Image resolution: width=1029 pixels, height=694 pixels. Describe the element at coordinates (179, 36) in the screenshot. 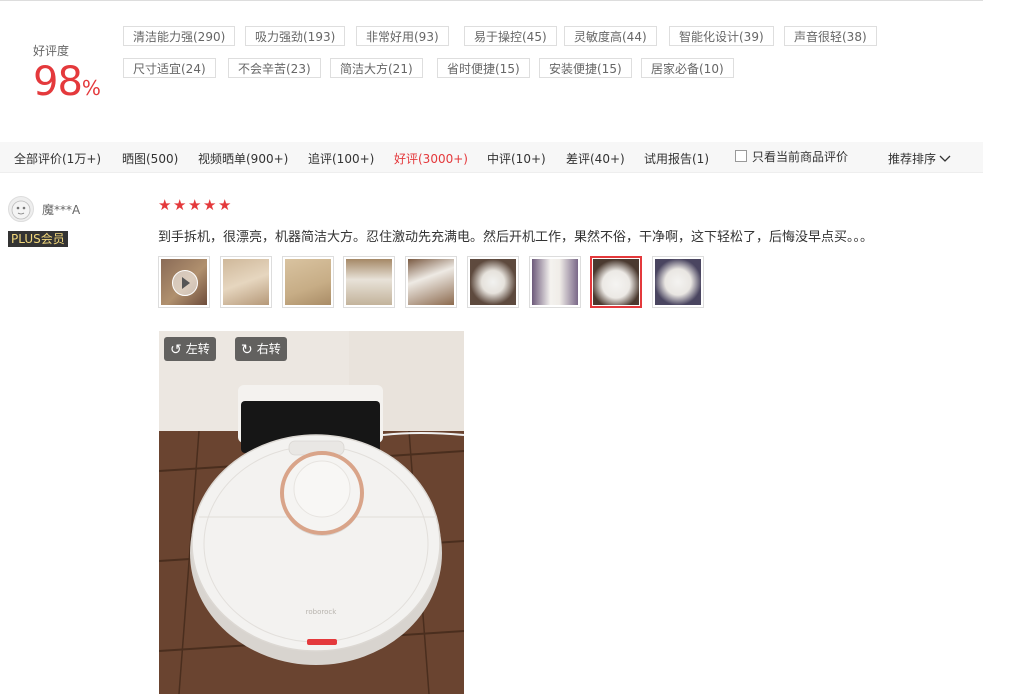

I see `tag-item: 清洁能力强(290)` at that location.